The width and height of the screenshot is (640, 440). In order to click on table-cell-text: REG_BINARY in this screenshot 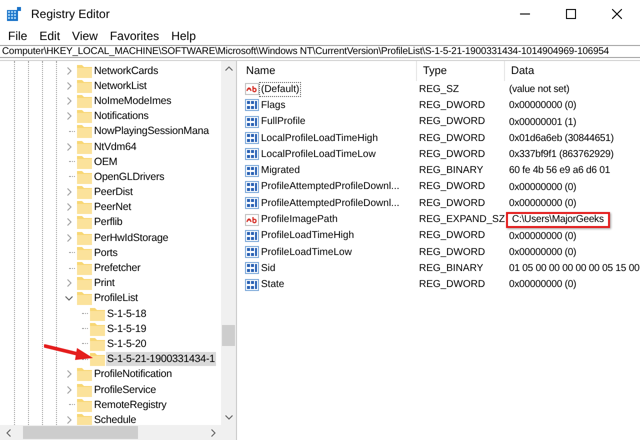, I will do `click(451, 171)`.